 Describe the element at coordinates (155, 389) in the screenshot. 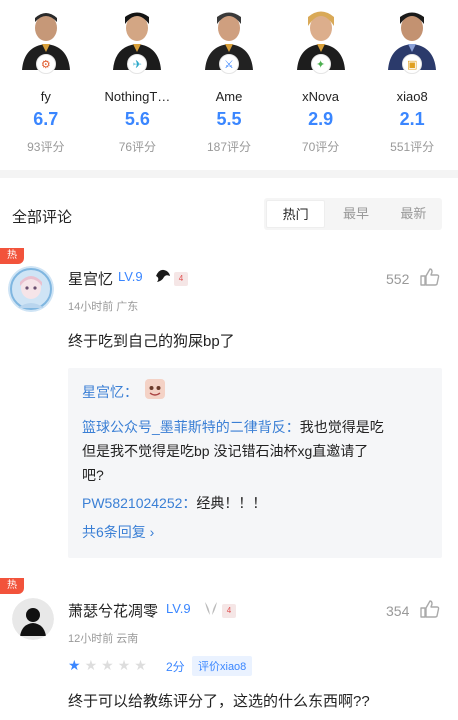

I see `emoji-sticker-icon` at that location.